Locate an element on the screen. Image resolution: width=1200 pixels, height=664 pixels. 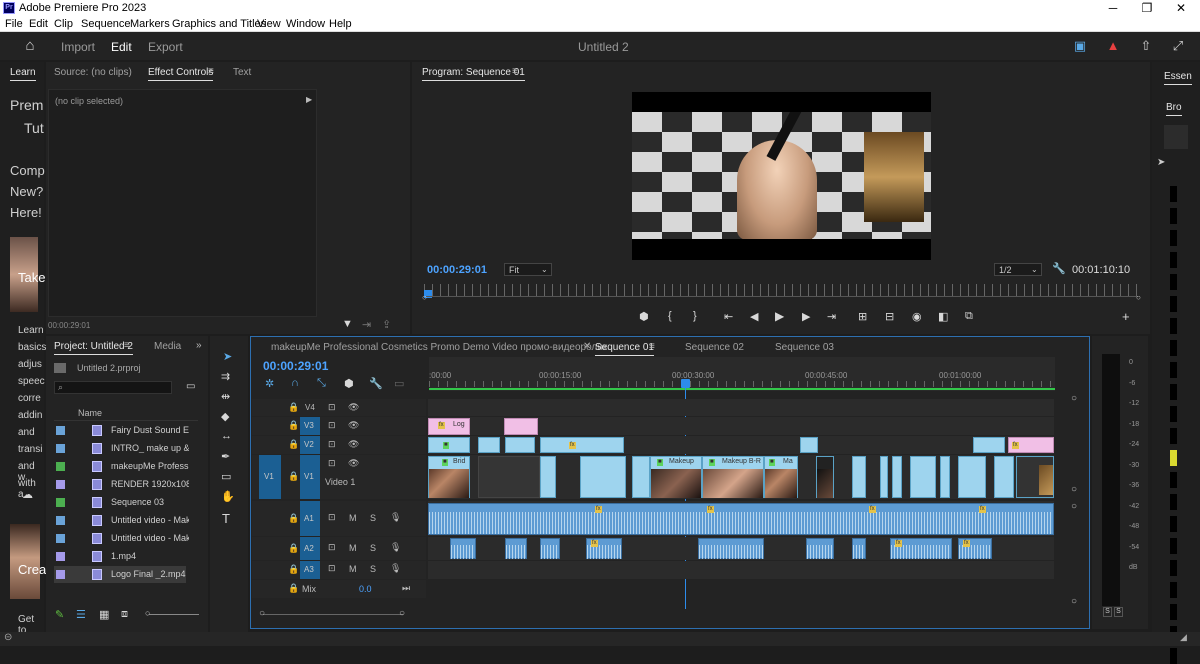
zoom-handle-left: ○ is located at coordinates (424, 297).